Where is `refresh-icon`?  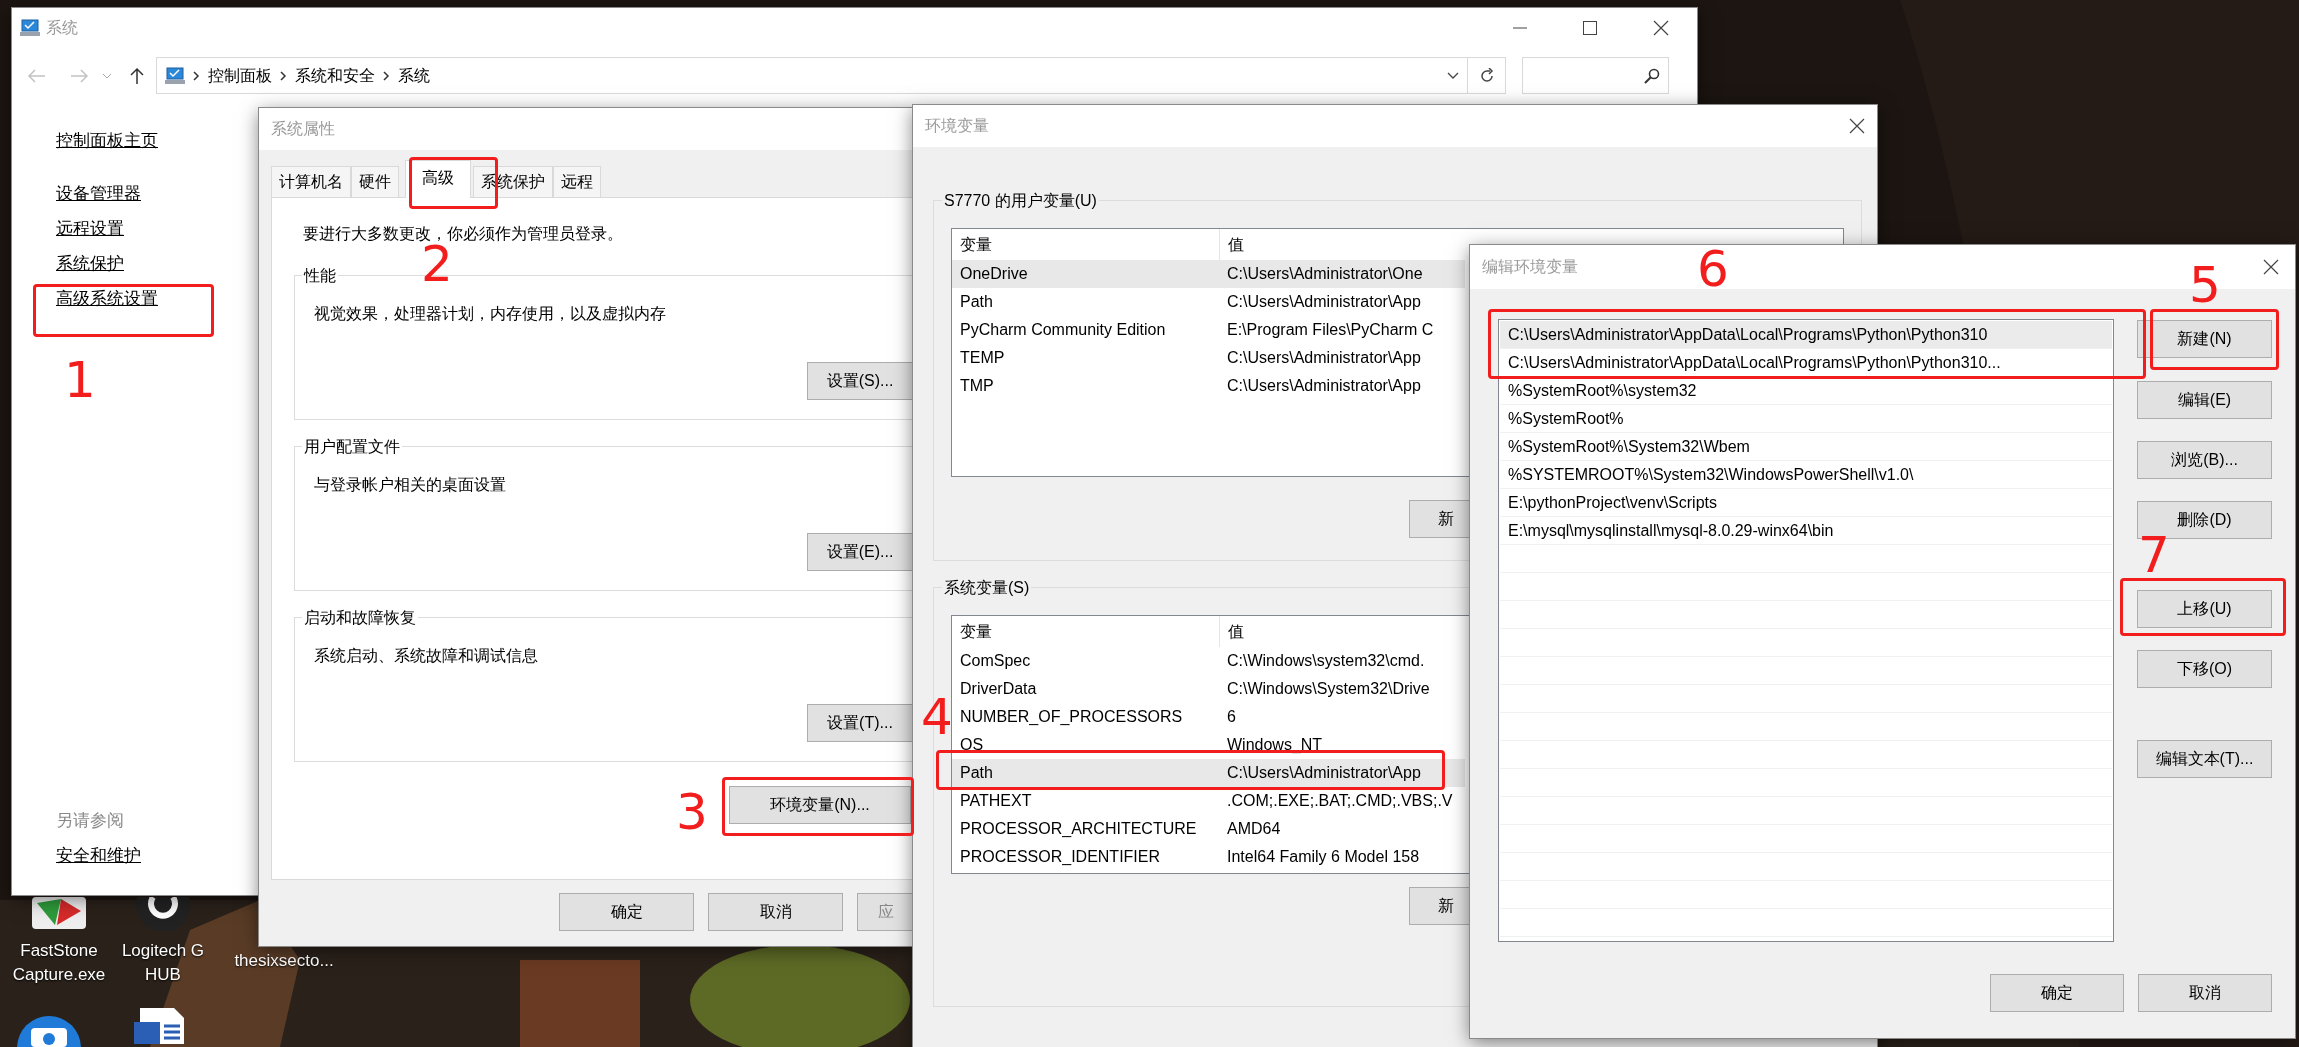
refresh-icon is located at coordinates (1486, 75).